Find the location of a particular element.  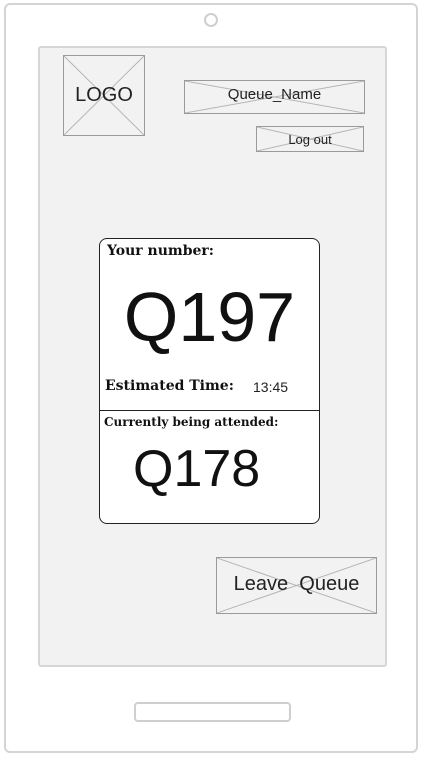

card-divider is located at coordinates (209, 410).